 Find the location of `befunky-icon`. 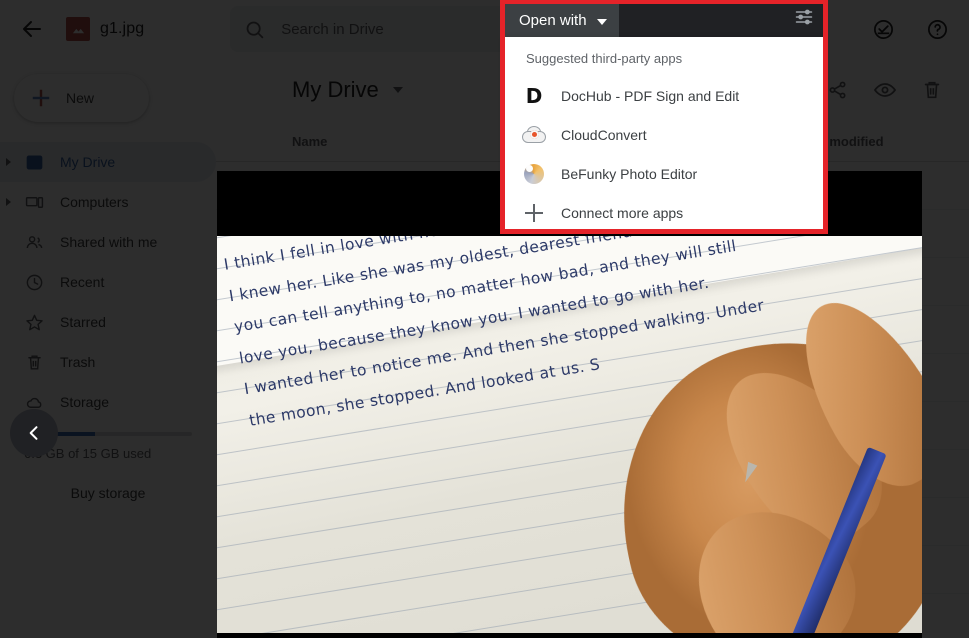

befunky-icon is located at coordinates (534, 174).